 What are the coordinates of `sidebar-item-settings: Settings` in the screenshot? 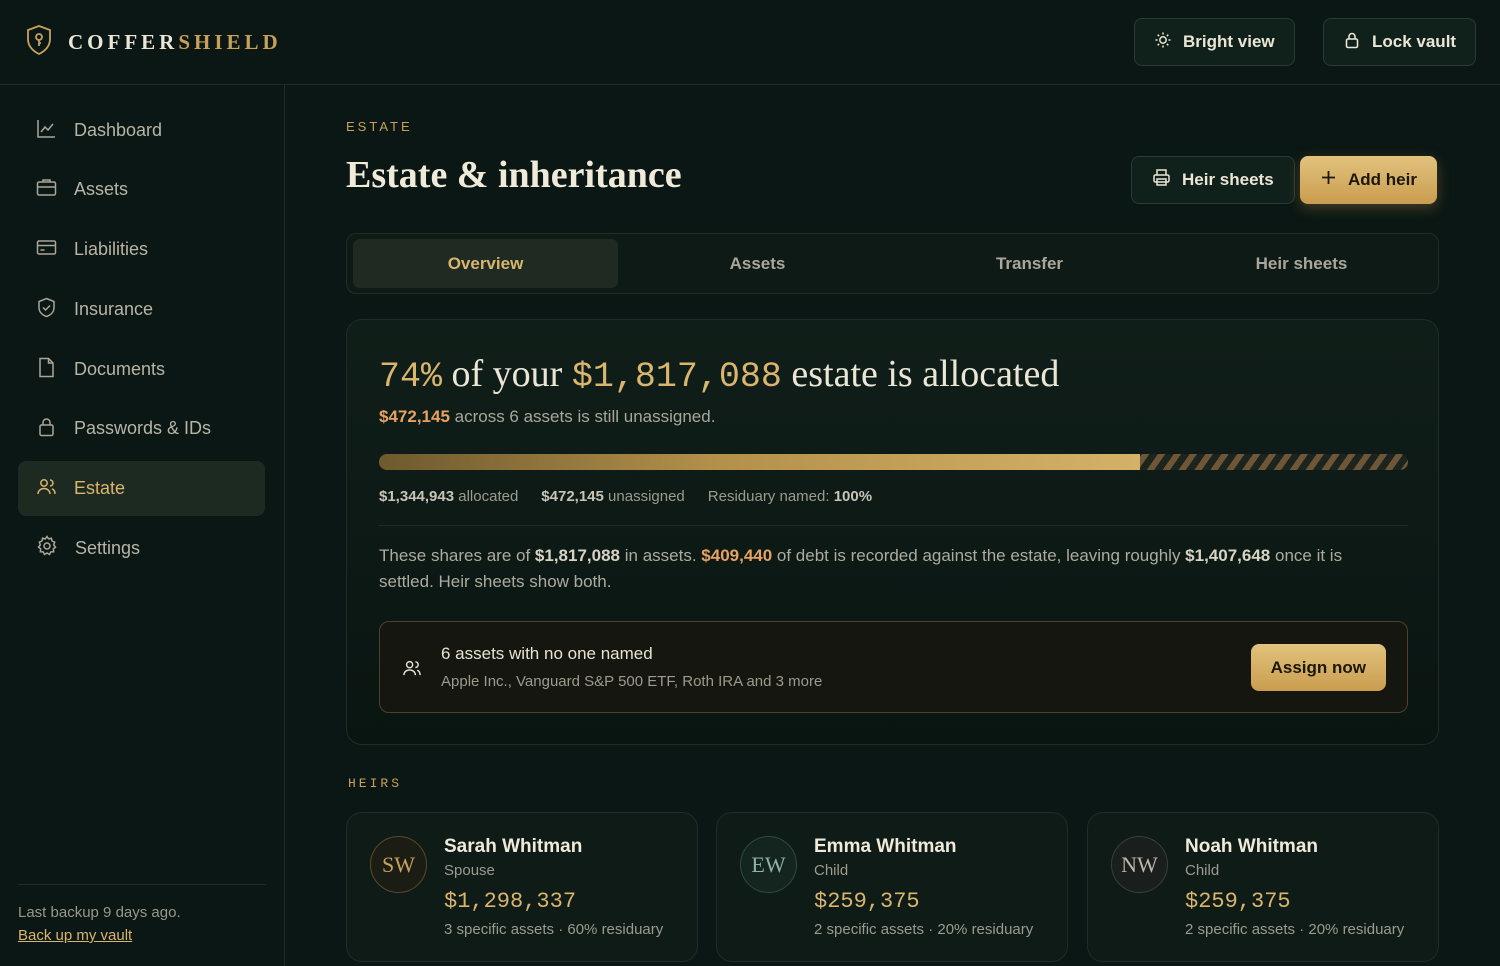 It's located at (141, 548).